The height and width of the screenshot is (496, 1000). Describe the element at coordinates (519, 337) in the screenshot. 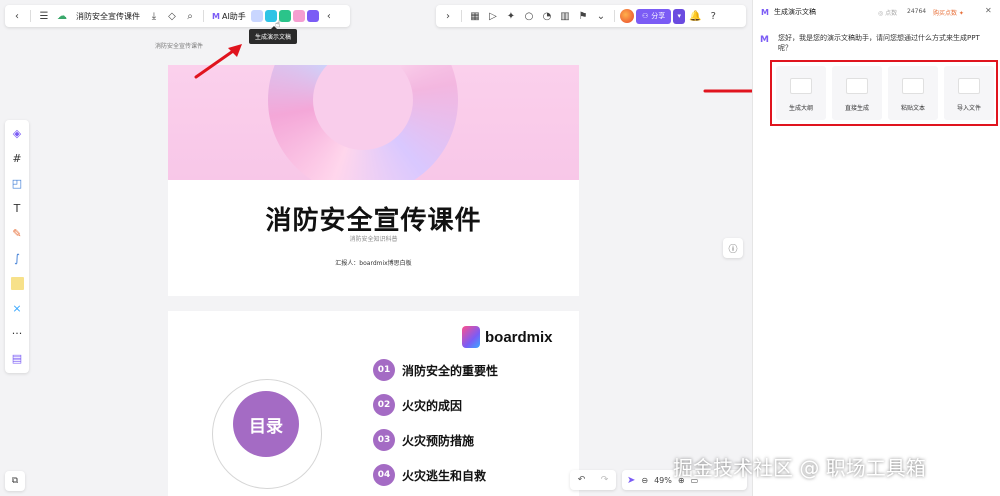

I see `brand-name: boardmix` at that location.